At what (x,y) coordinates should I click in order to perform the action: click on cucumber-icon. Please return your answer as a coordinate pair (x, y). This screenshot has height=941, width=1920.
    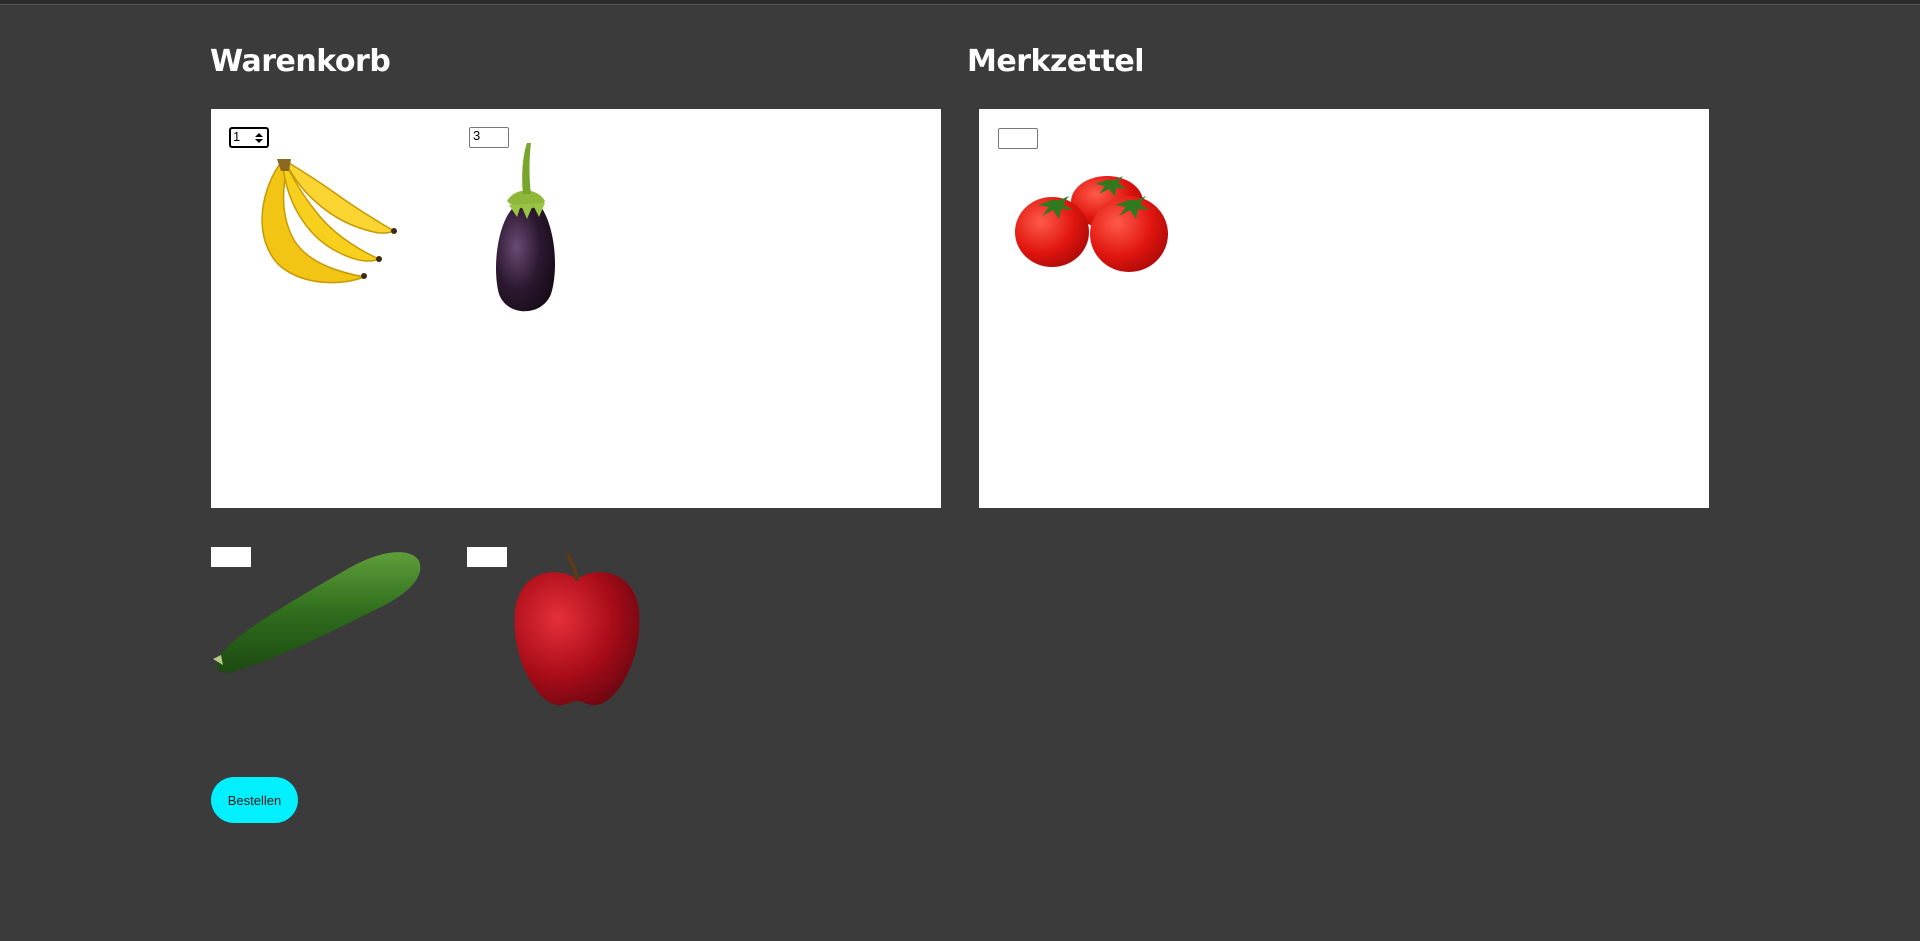
    Looking at the image, I should click on (321, 612).